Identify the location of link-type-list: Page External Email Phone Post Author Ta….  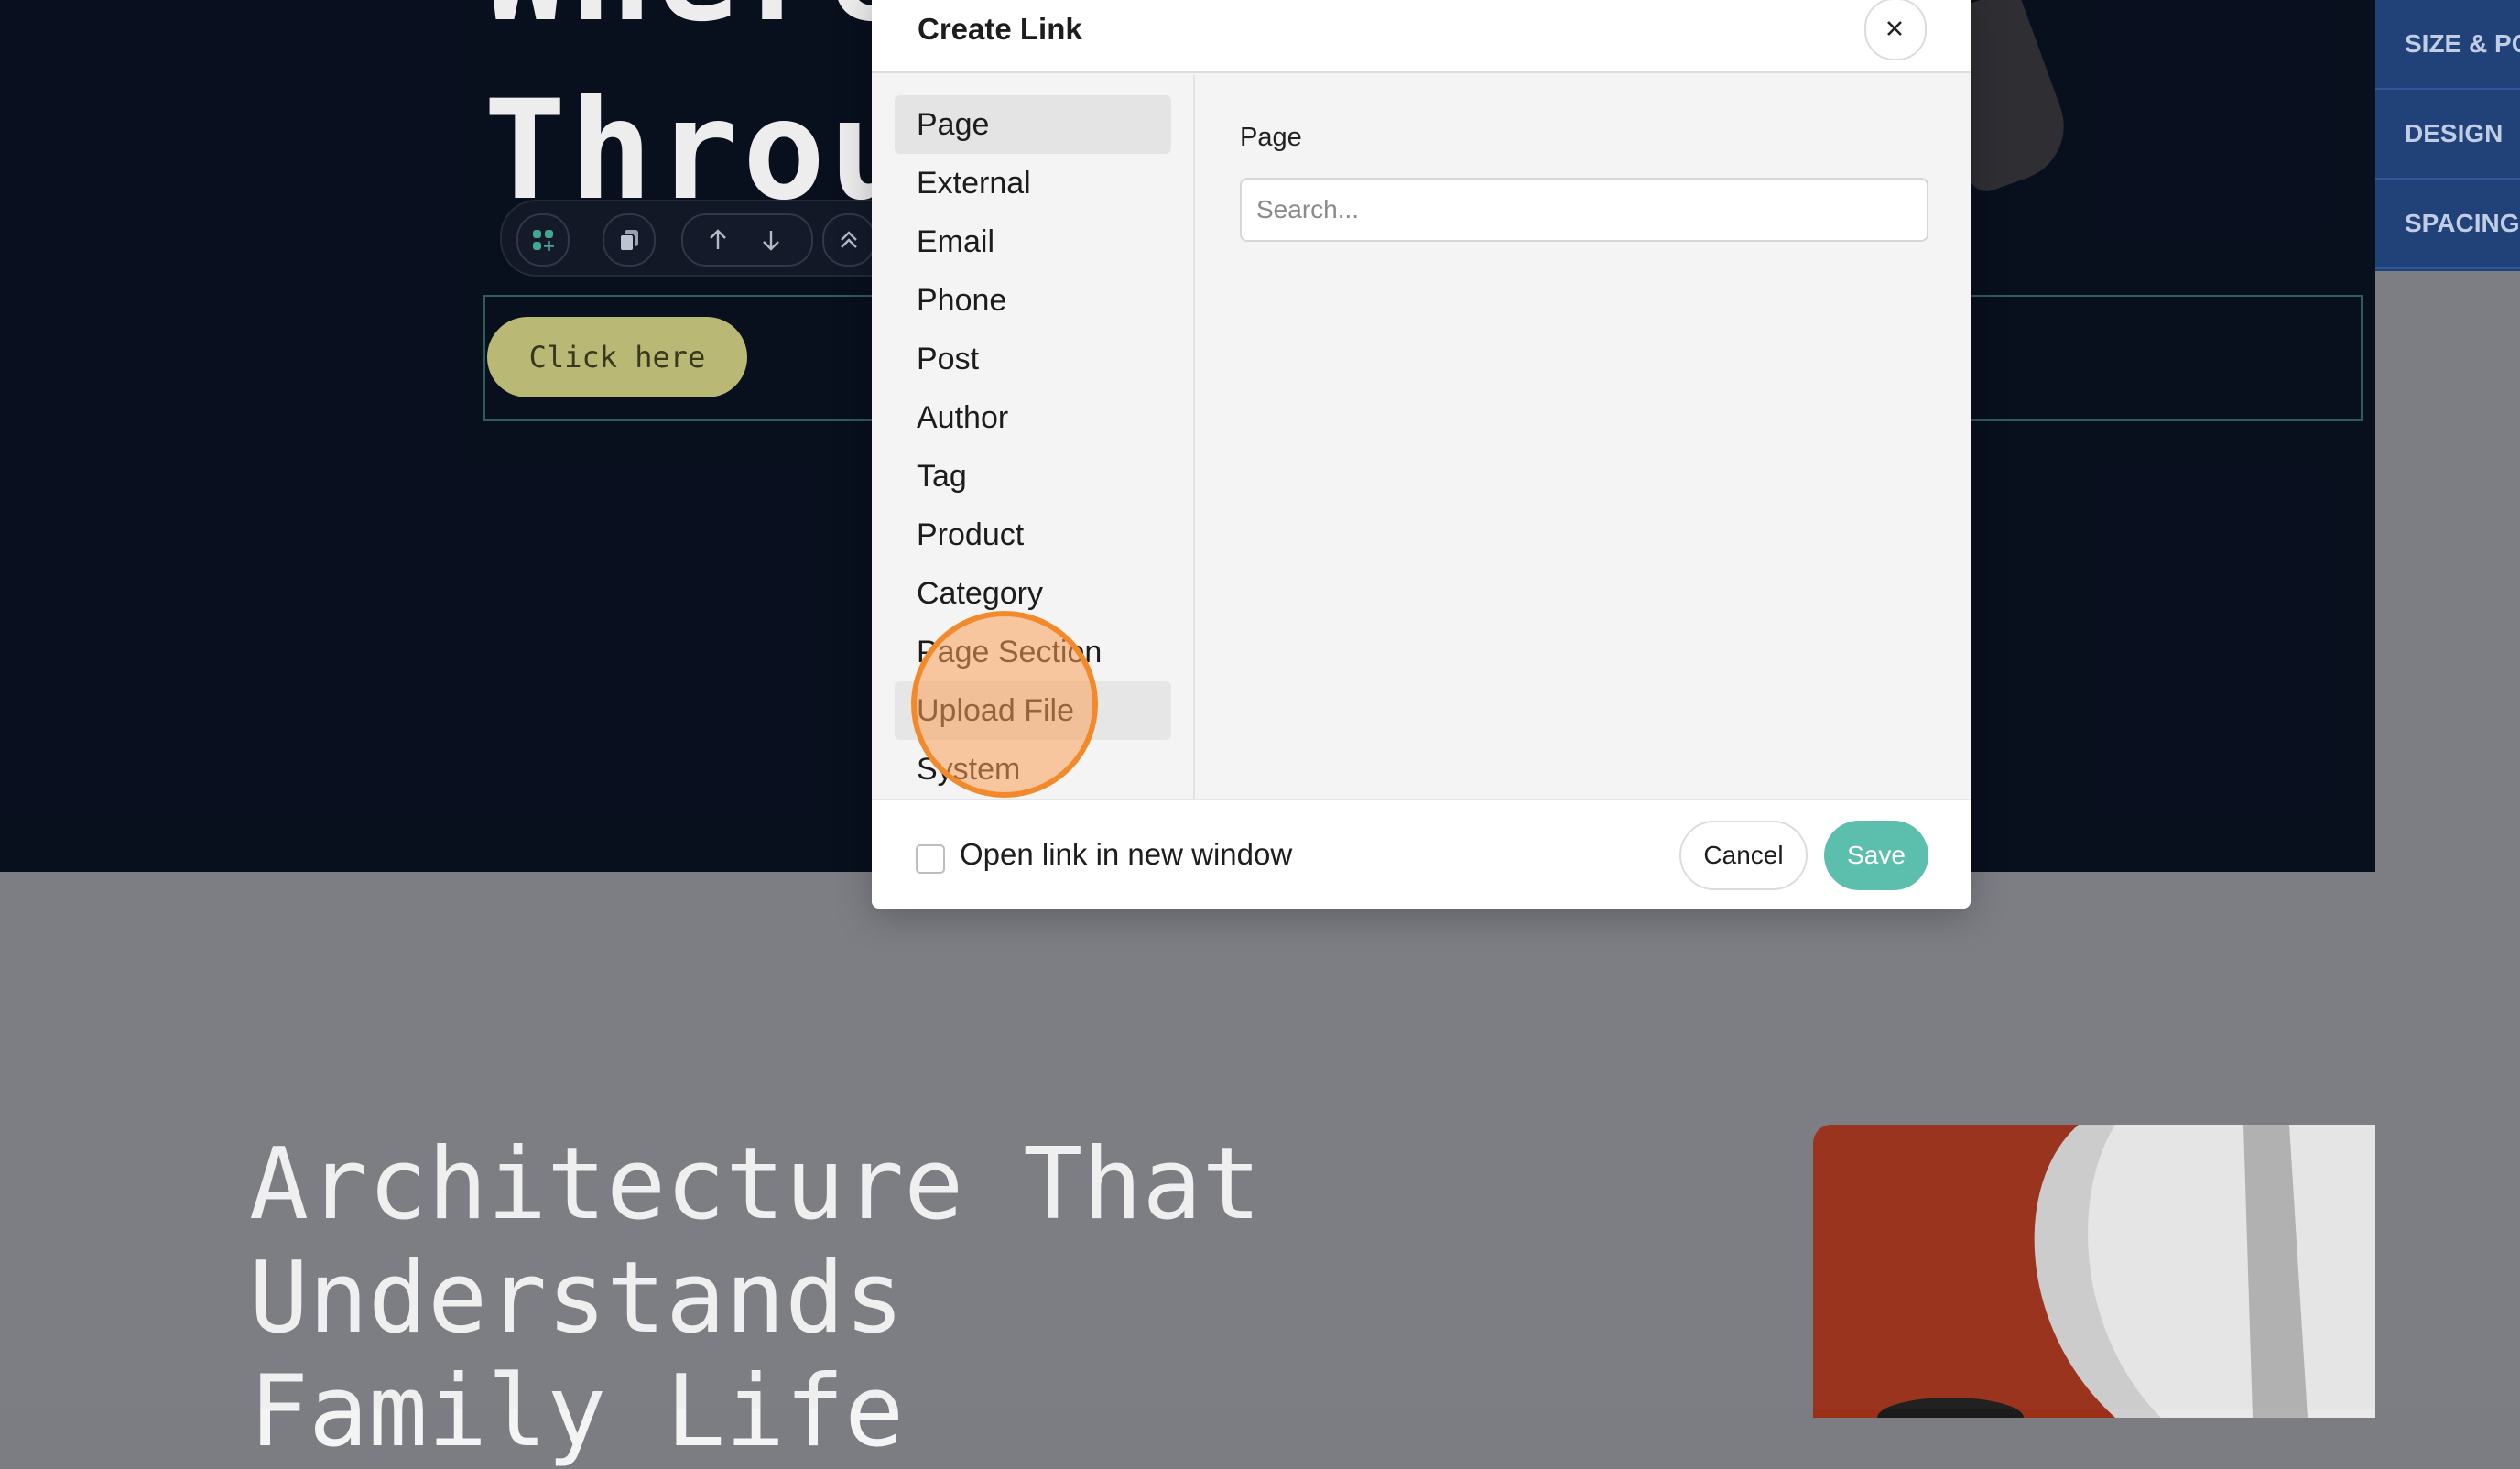
(1033, 437).